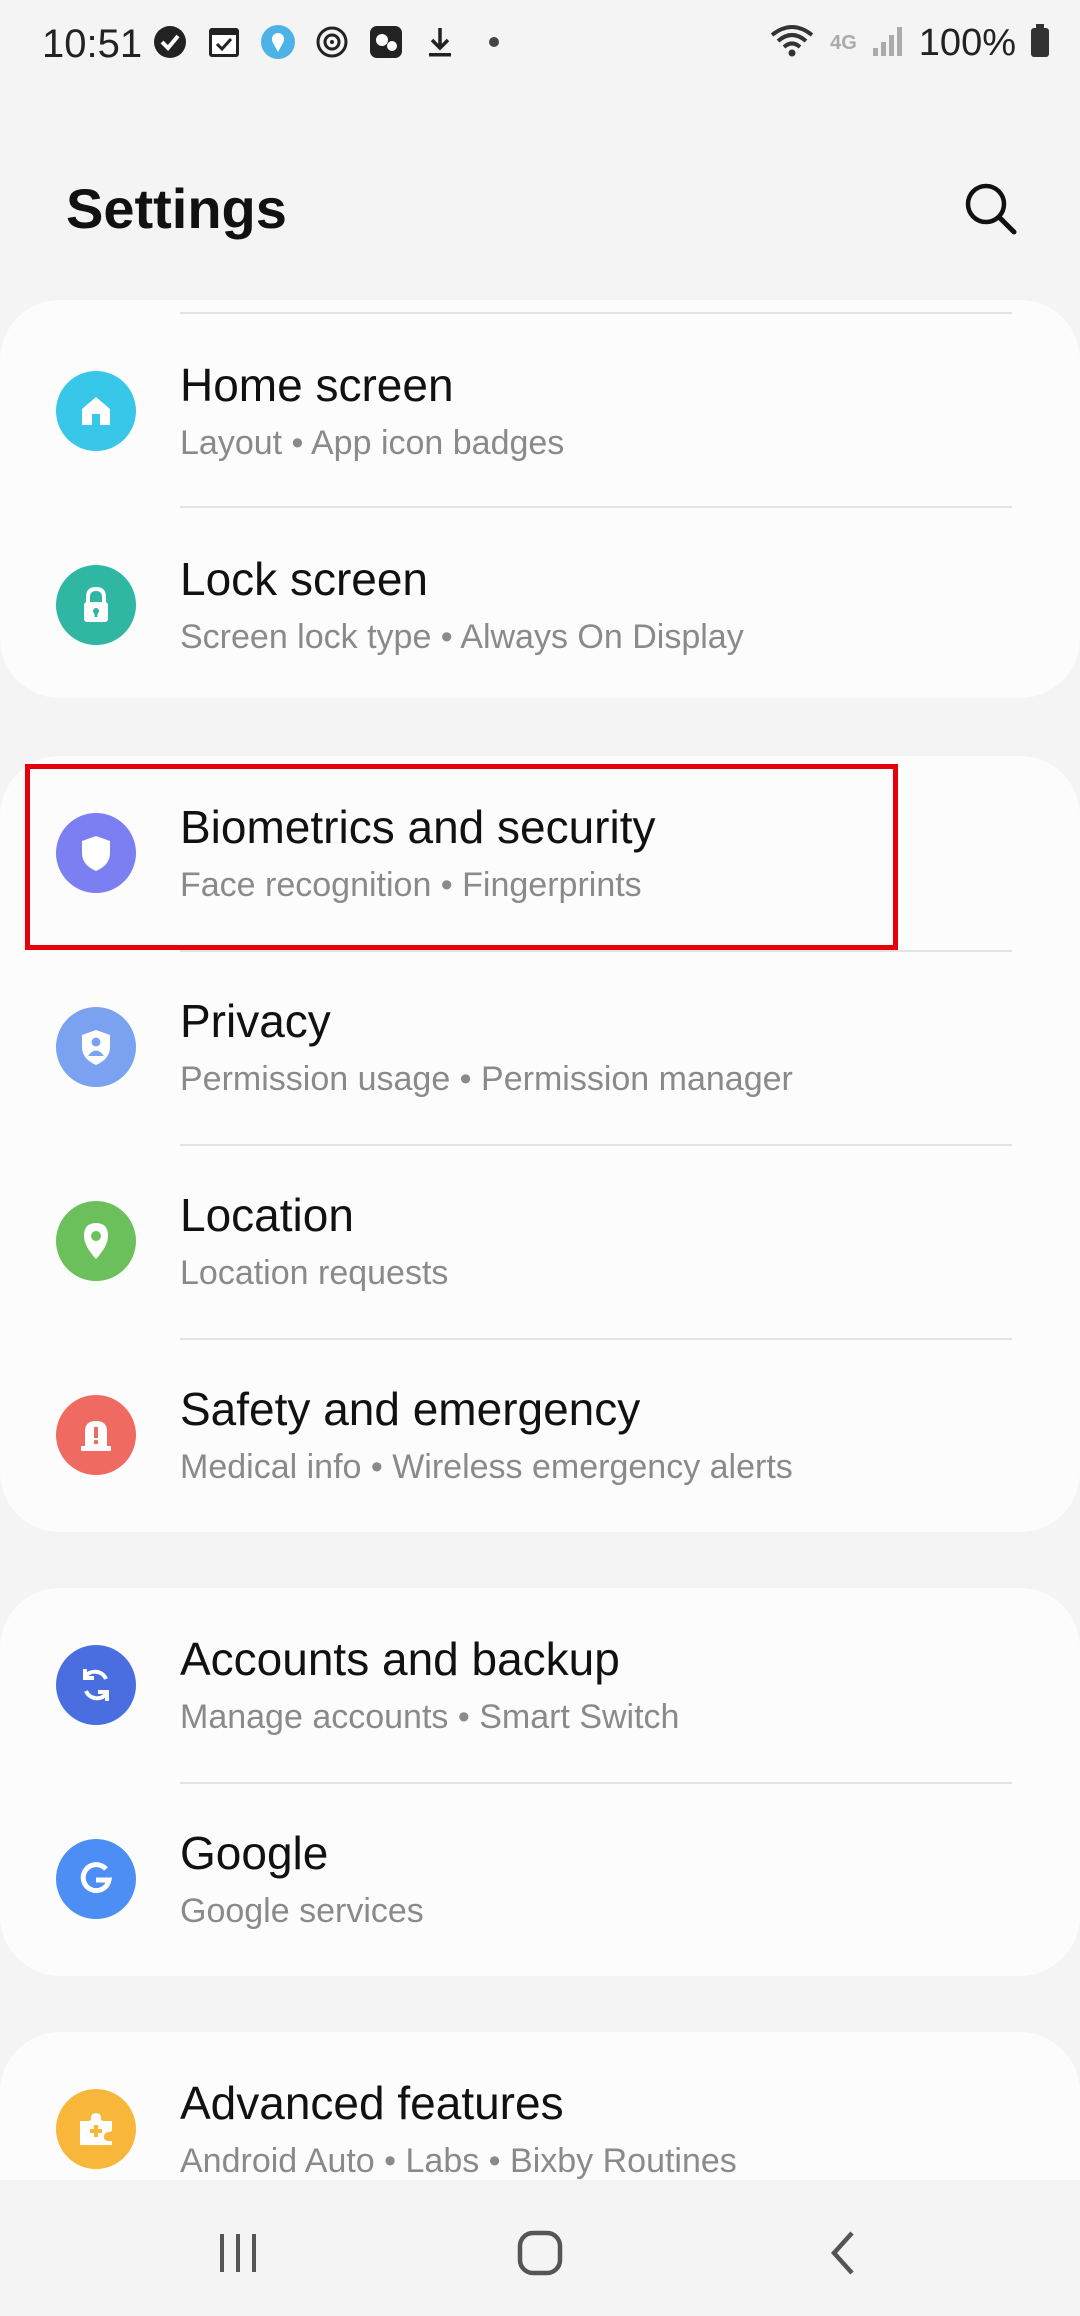 The image size is (1080, 2316). I want to click on privacy-shield-icon, so click(96, 1047).